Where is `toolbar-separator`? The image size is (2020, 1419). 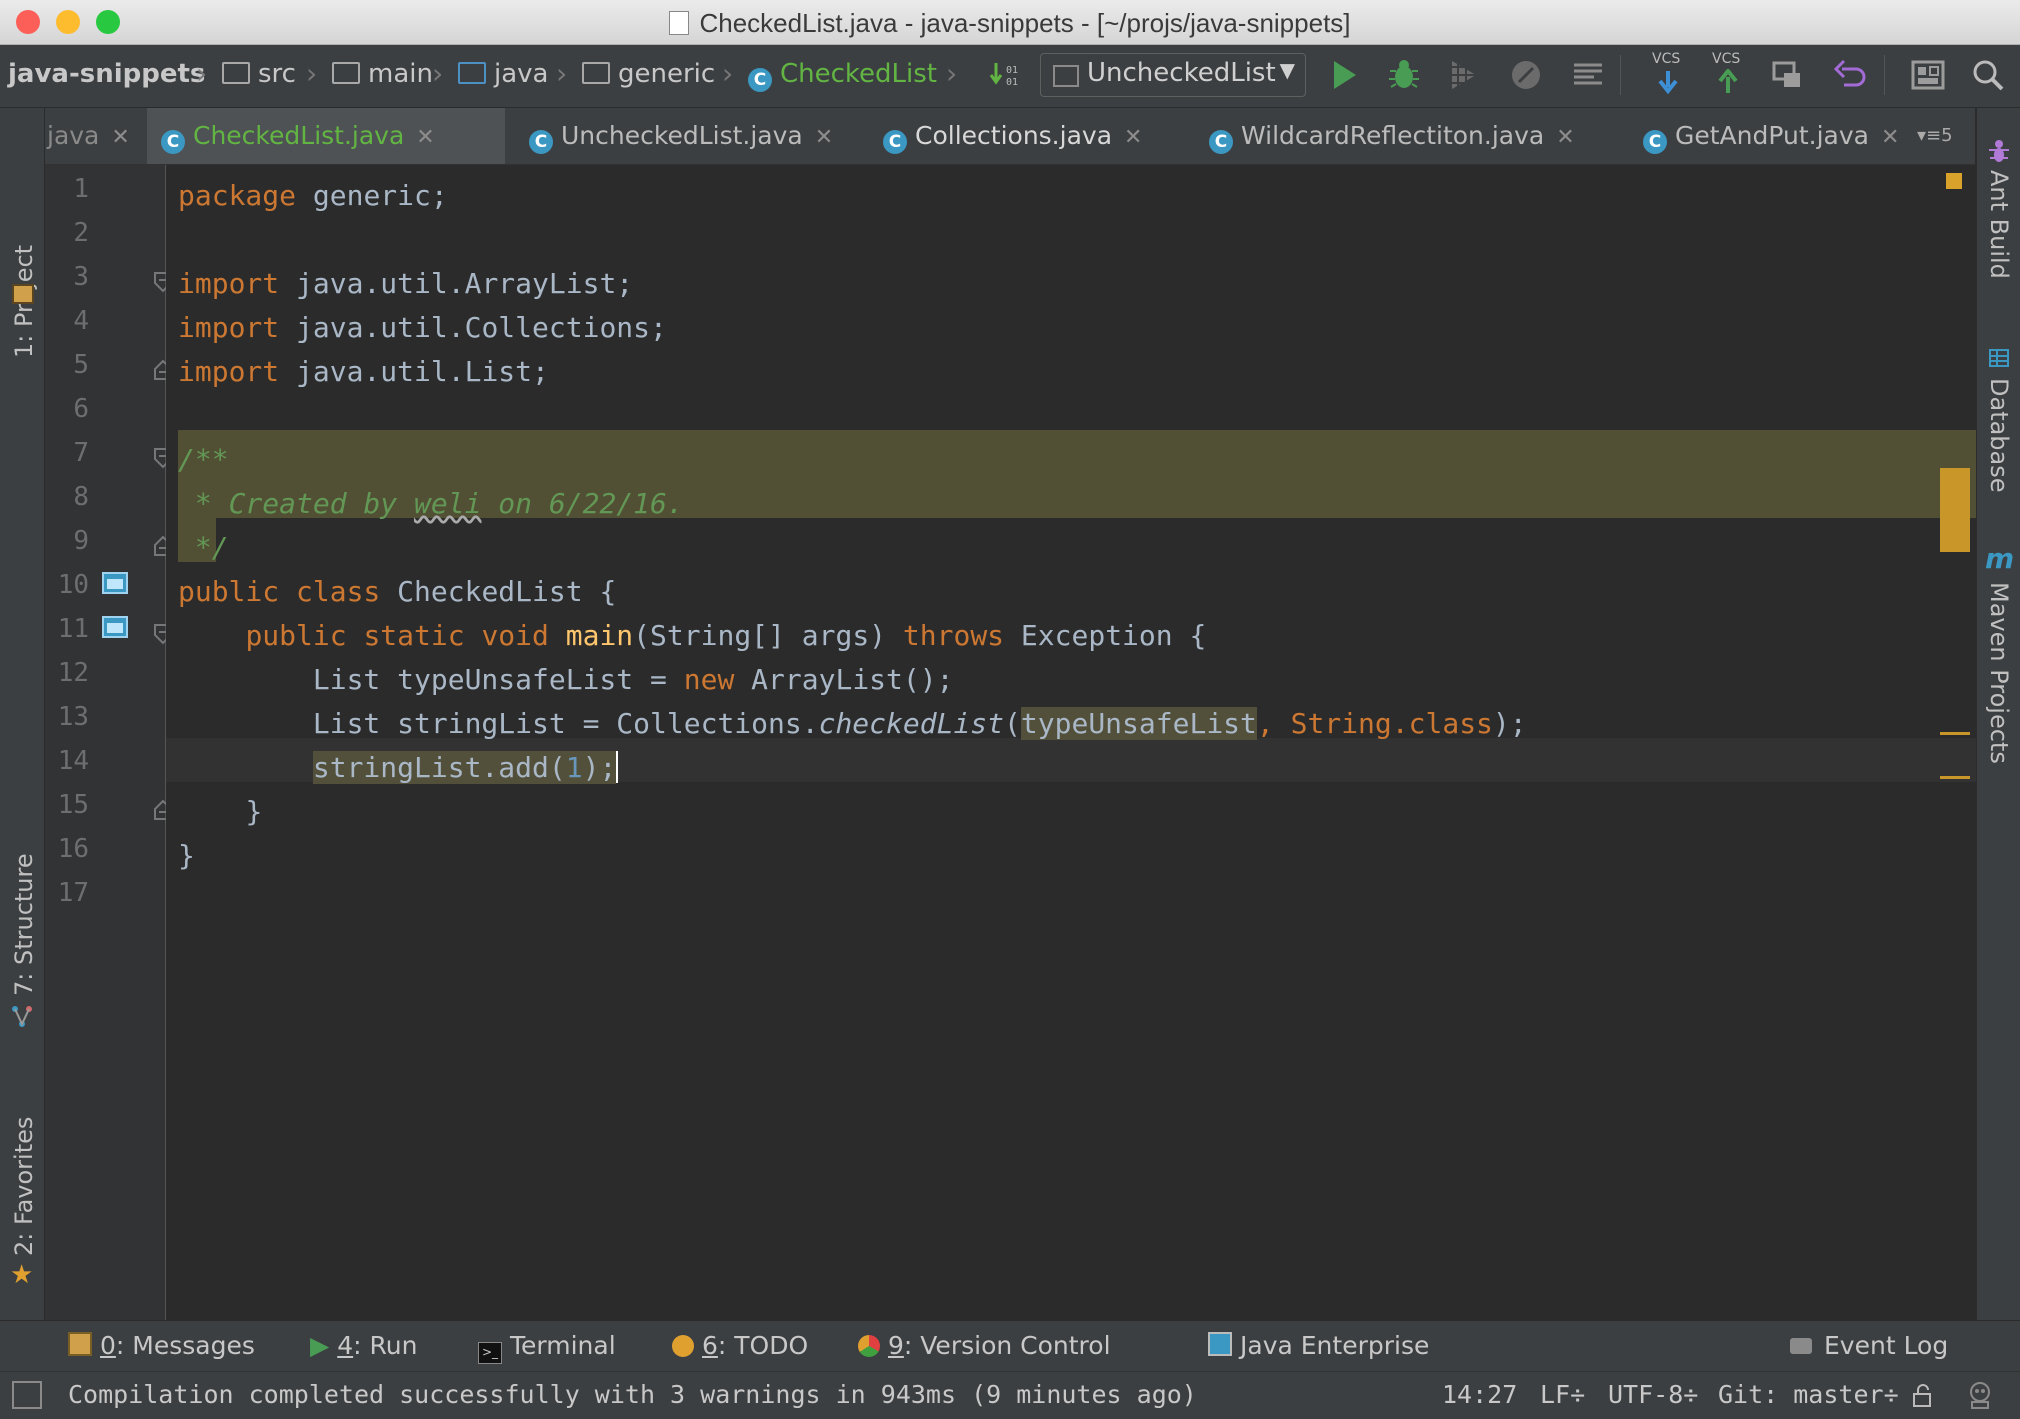 toolbar-separator is located at coordinates (1884, 75).